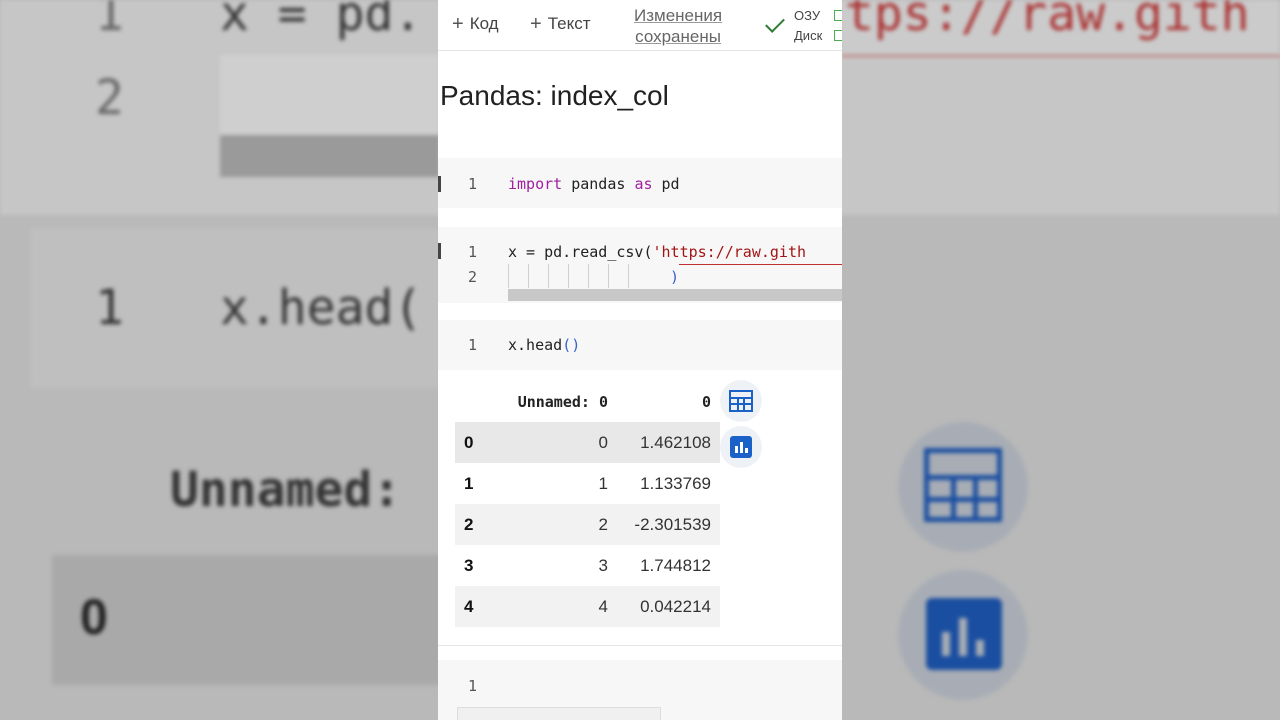 This screenshot has width=1280, height=720. I want to click on column-header: 0, so click(706, 402).